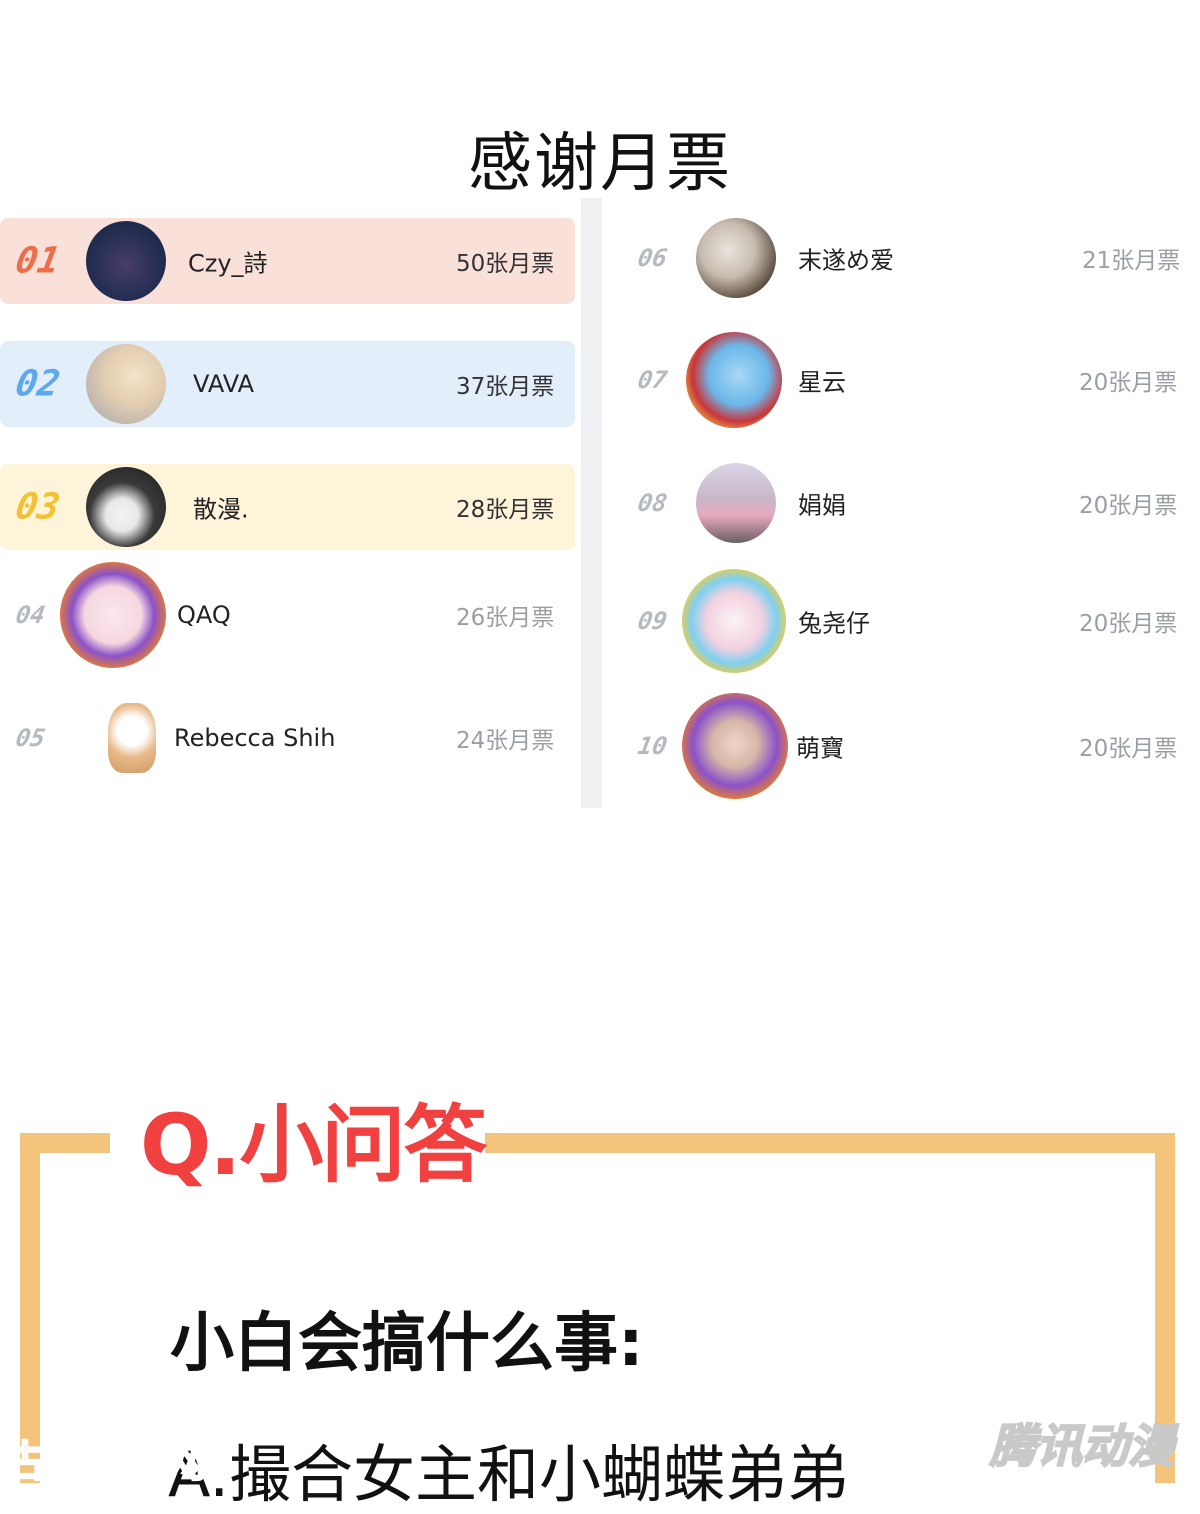  I want to click on ranking-row-04: 04 QAQ 26张月票, so click(287, 615).